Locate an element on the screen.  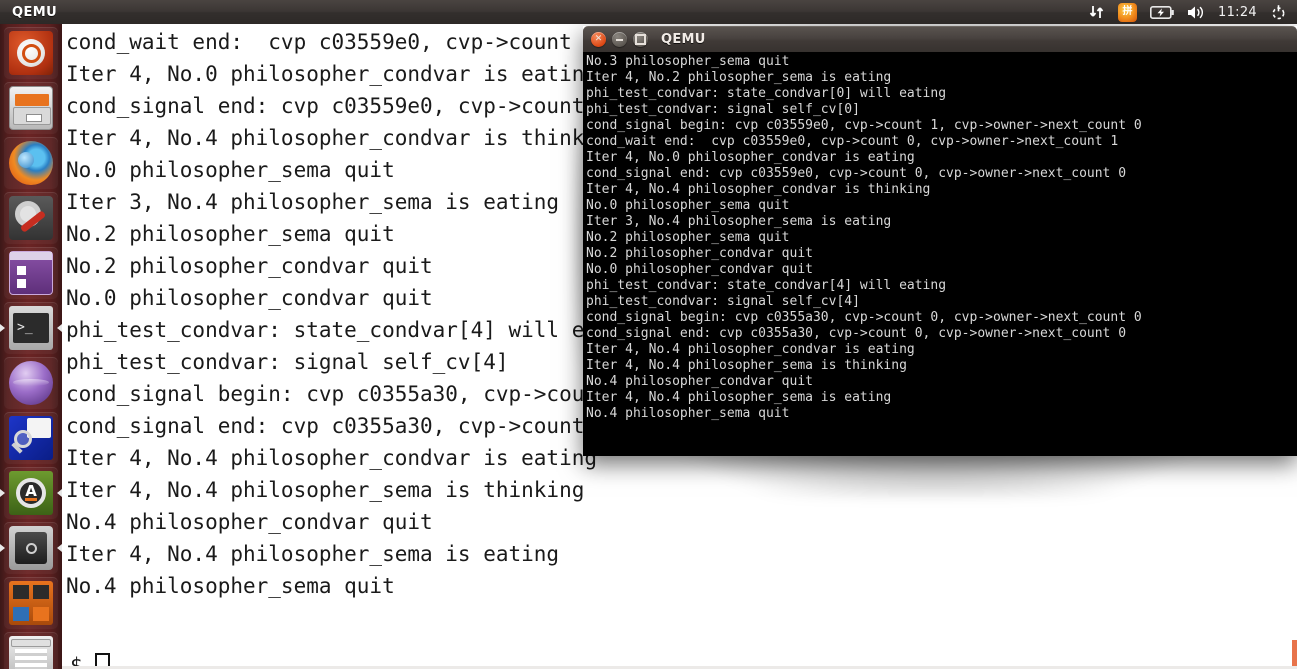
system-tray: 拼 11:24 is located at coordinates (1193, 12).